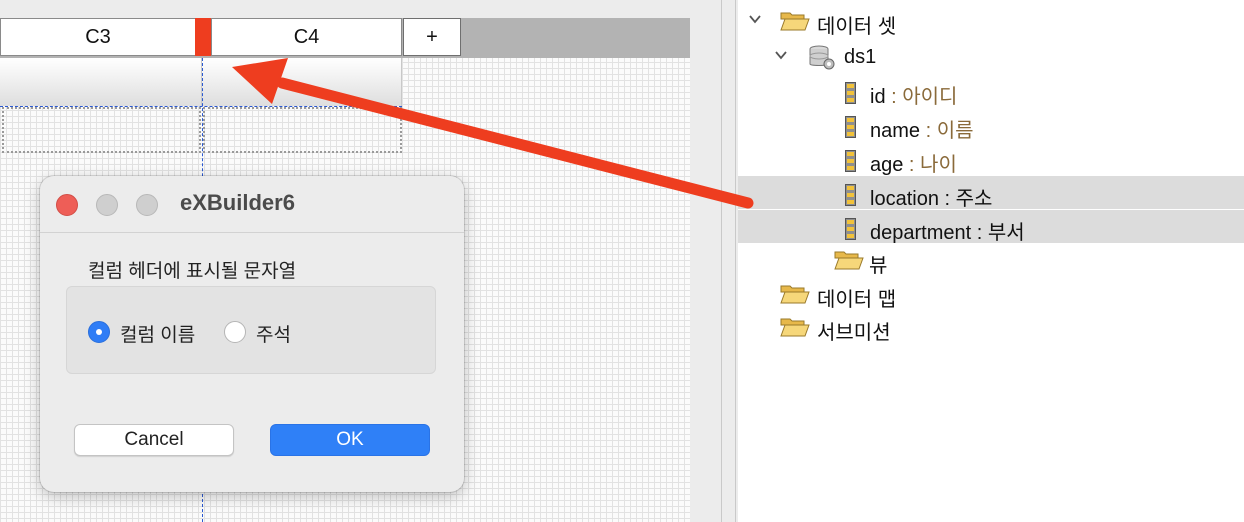 This screenshot has width=1244, height=522. I want to click on radio-column-name, so click(99, 332).